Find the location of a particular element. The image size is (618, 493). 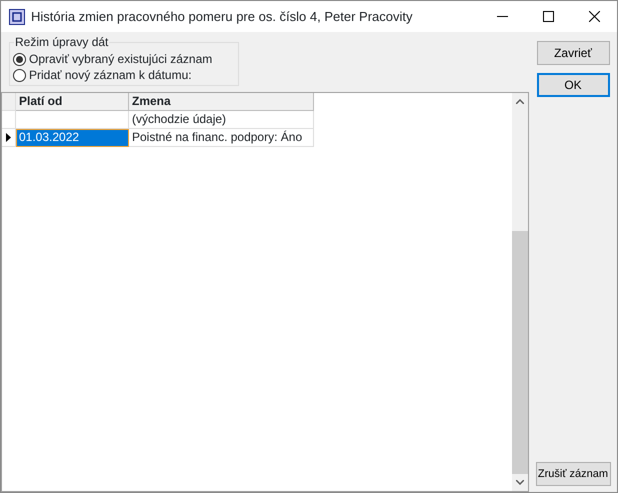

minimize-icon is located at coordinates (502, 16).